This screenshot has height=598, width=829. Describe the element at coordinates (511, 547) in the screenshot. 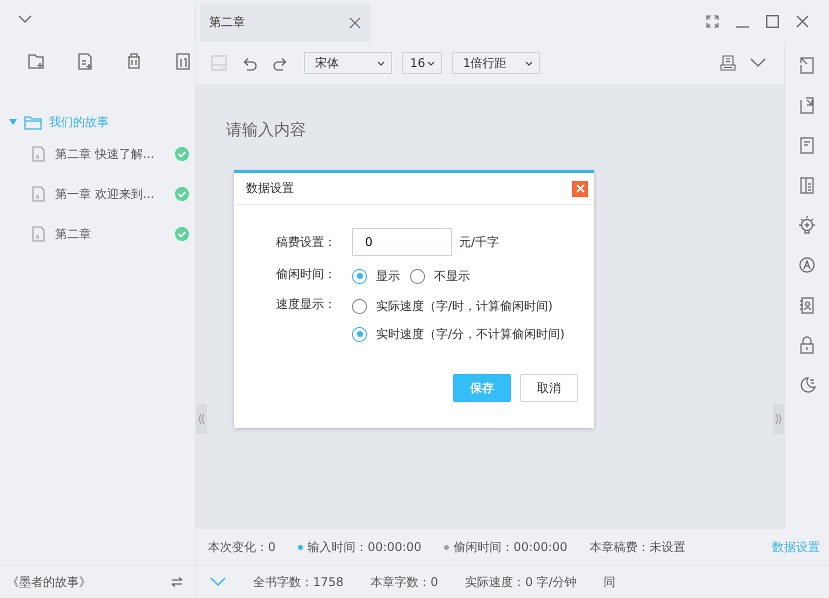

I see `status-text: 偷闲时间：00:00:00` at that location.